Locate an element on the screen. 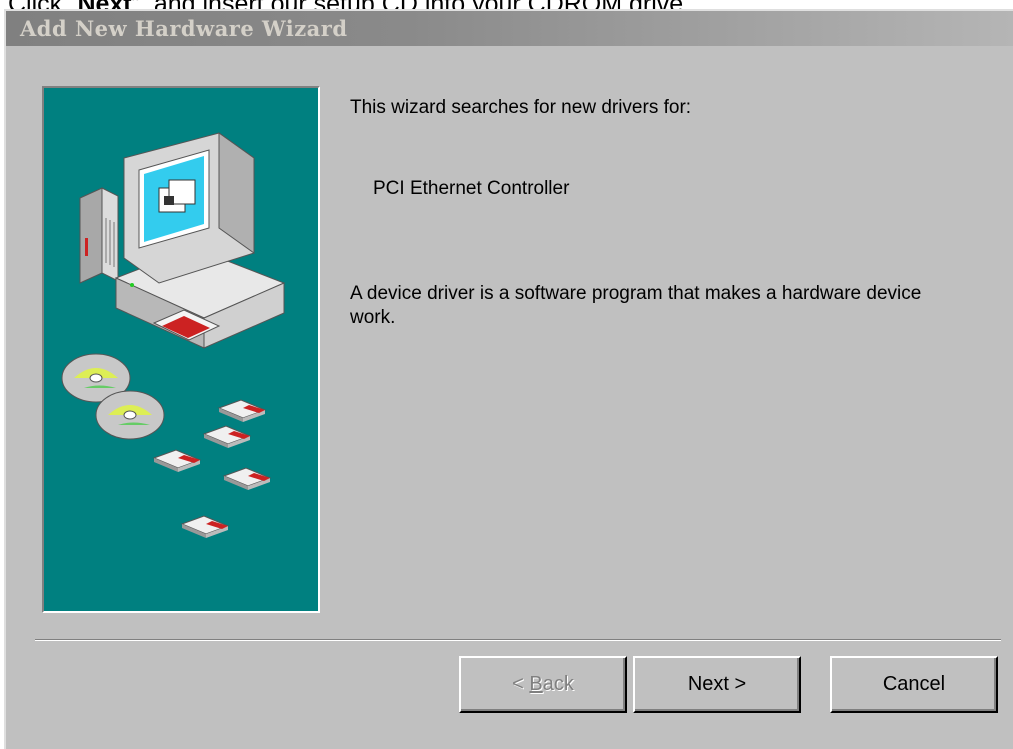 This screenshot has width=1013, height=749. cd-icon is located at coordinates (113, 396).